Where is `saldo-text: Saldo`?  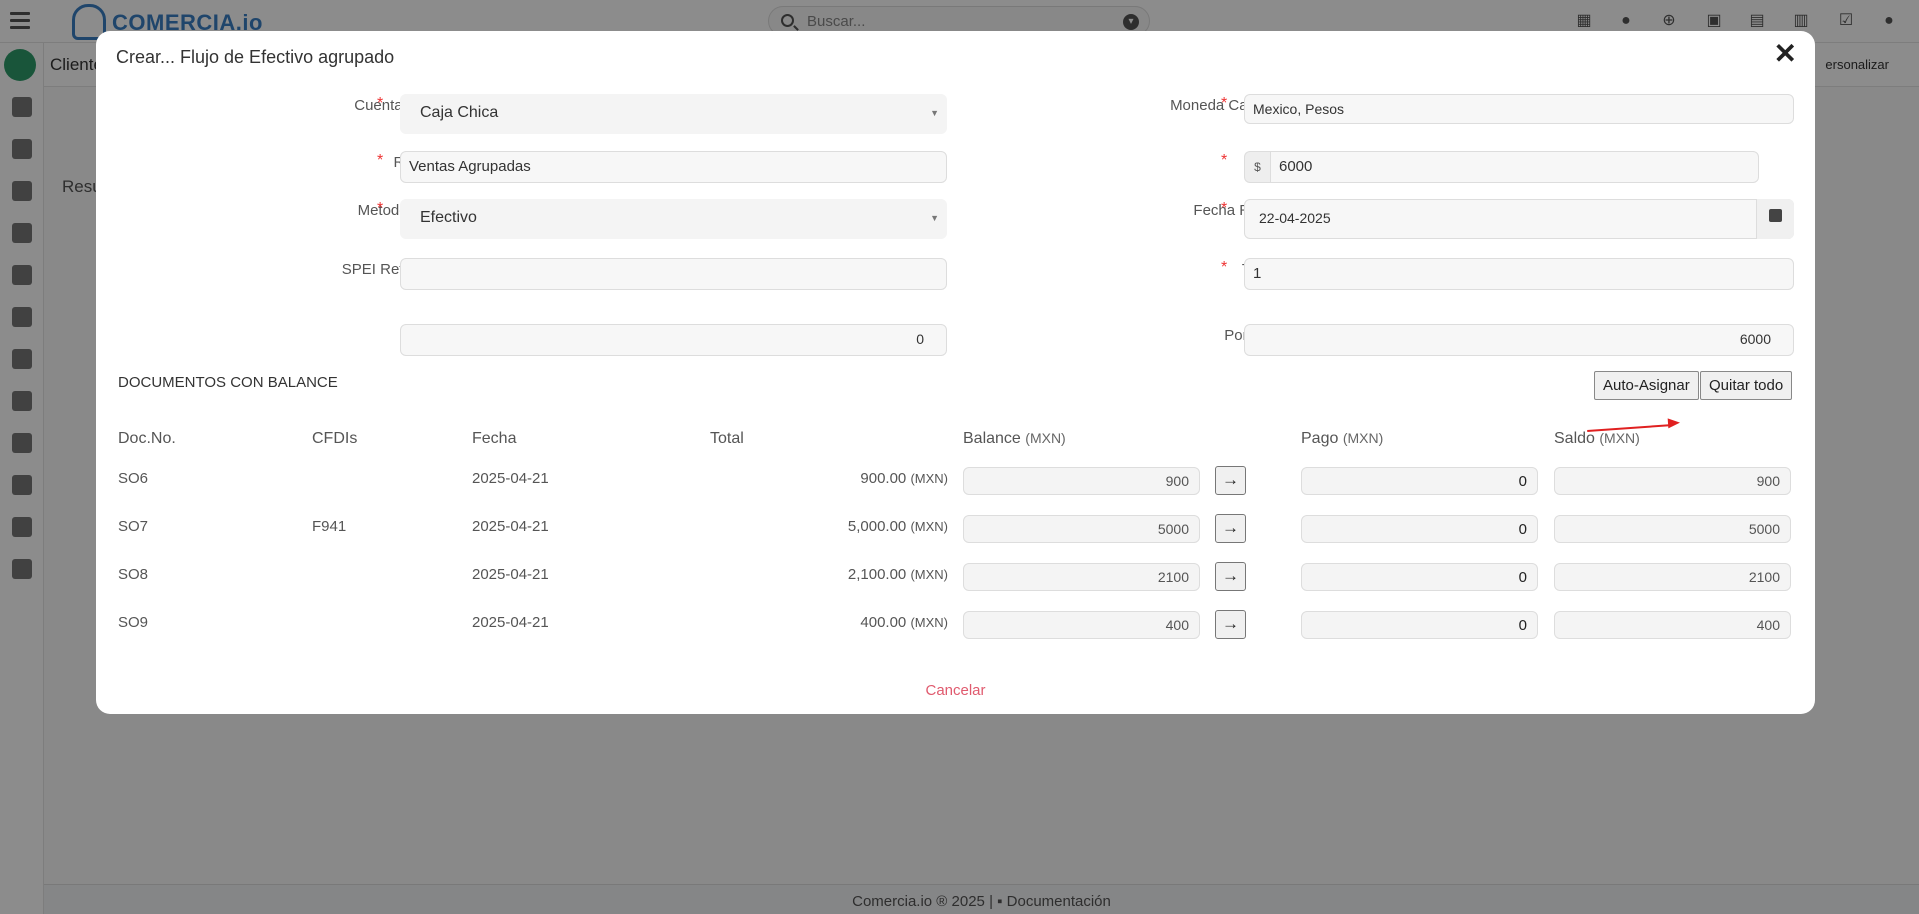
saldo-text: Saldo is located at coordinates (1574, 438).